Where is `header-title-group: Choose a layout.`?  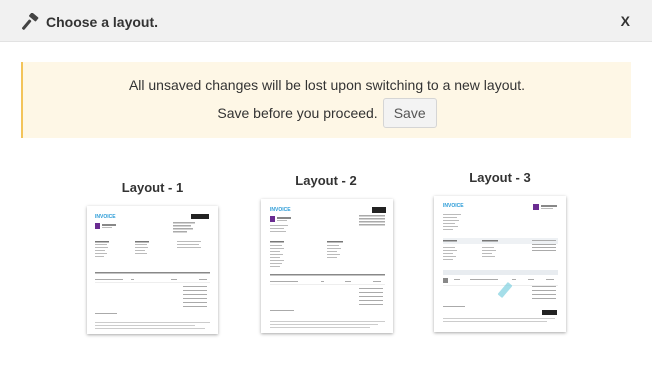 header-title-group: Choose a layout. is located at coordinates (90, 22).